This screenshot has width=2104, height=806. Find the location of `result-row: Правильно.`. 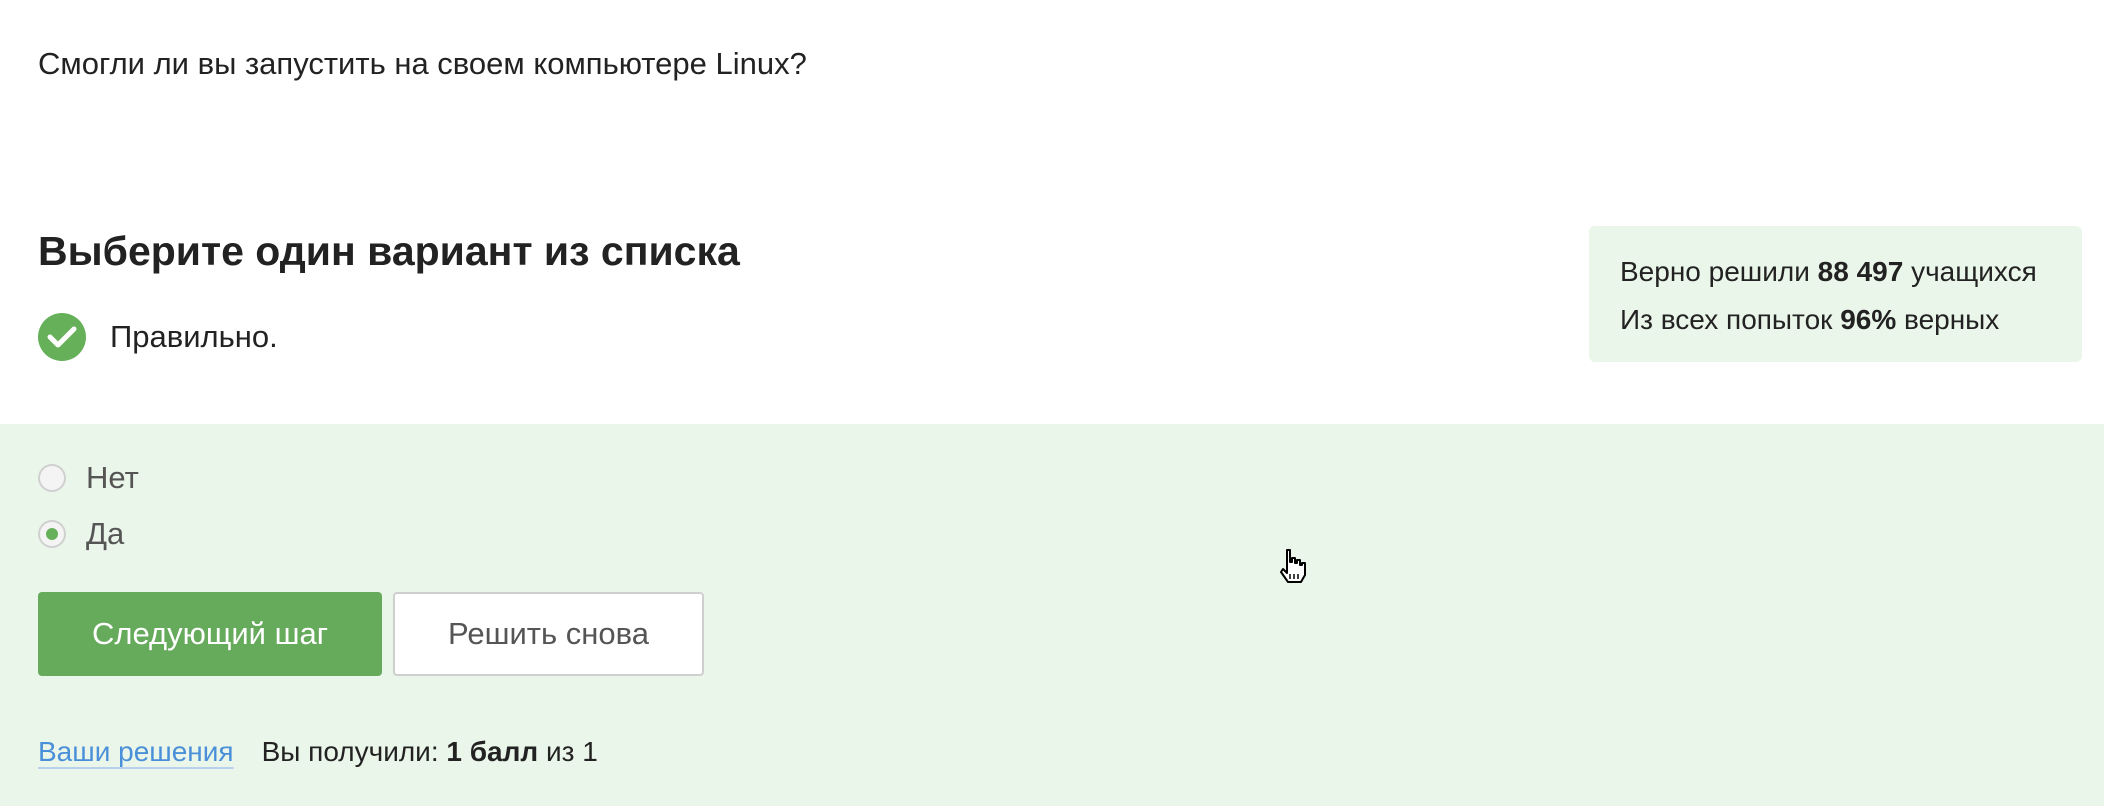

result-row: Правильно. is located at coordinates (158, 337).